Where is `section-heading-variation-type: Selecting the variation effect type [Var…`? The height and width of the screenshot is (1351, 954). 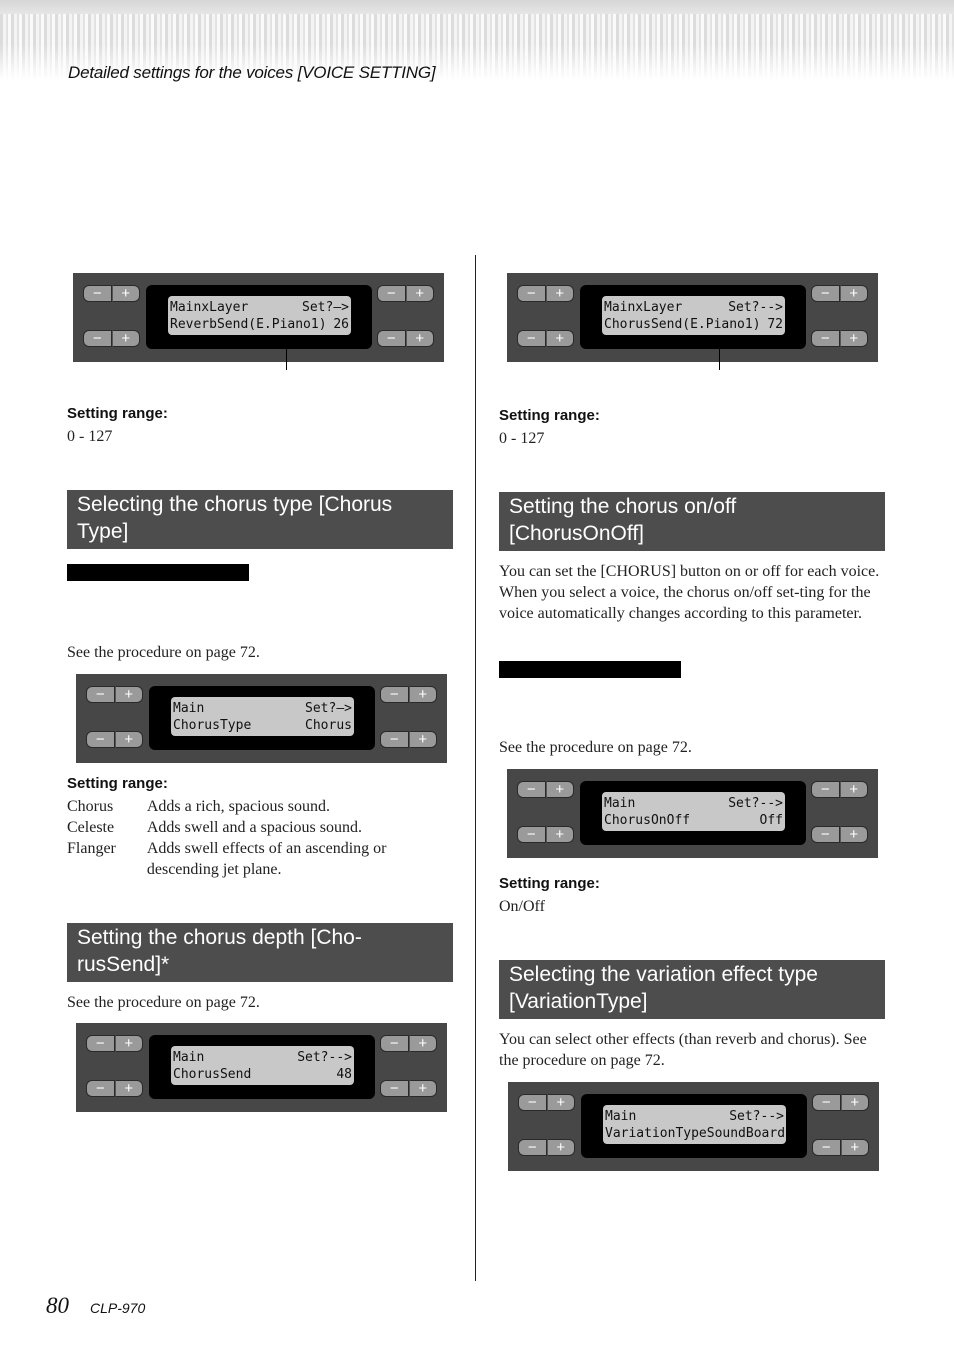 section-heading-variation-type: Selecting the variation effect type [Var… is located at coordinates (692, 989).